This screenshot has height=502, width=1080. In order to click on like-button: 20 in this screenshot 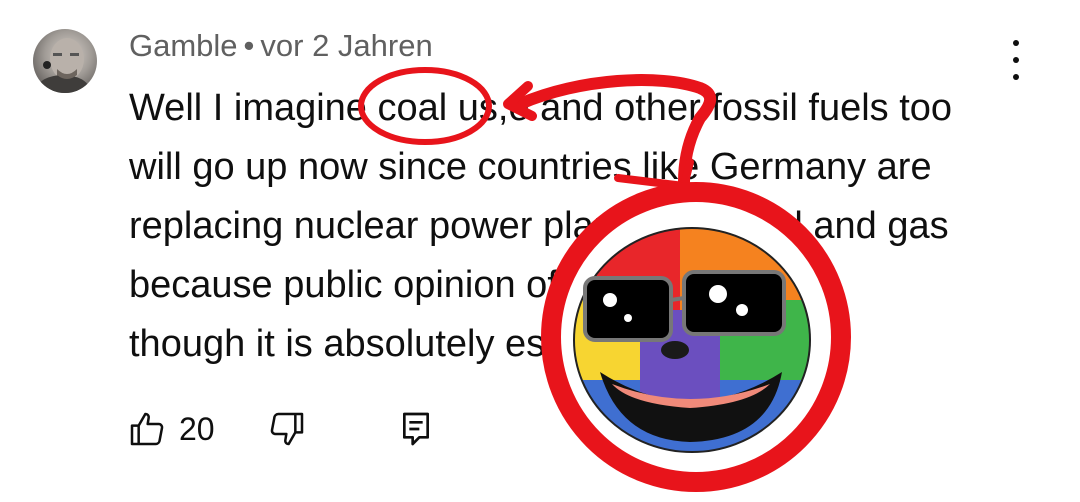, I will do `click(171, 429)`.